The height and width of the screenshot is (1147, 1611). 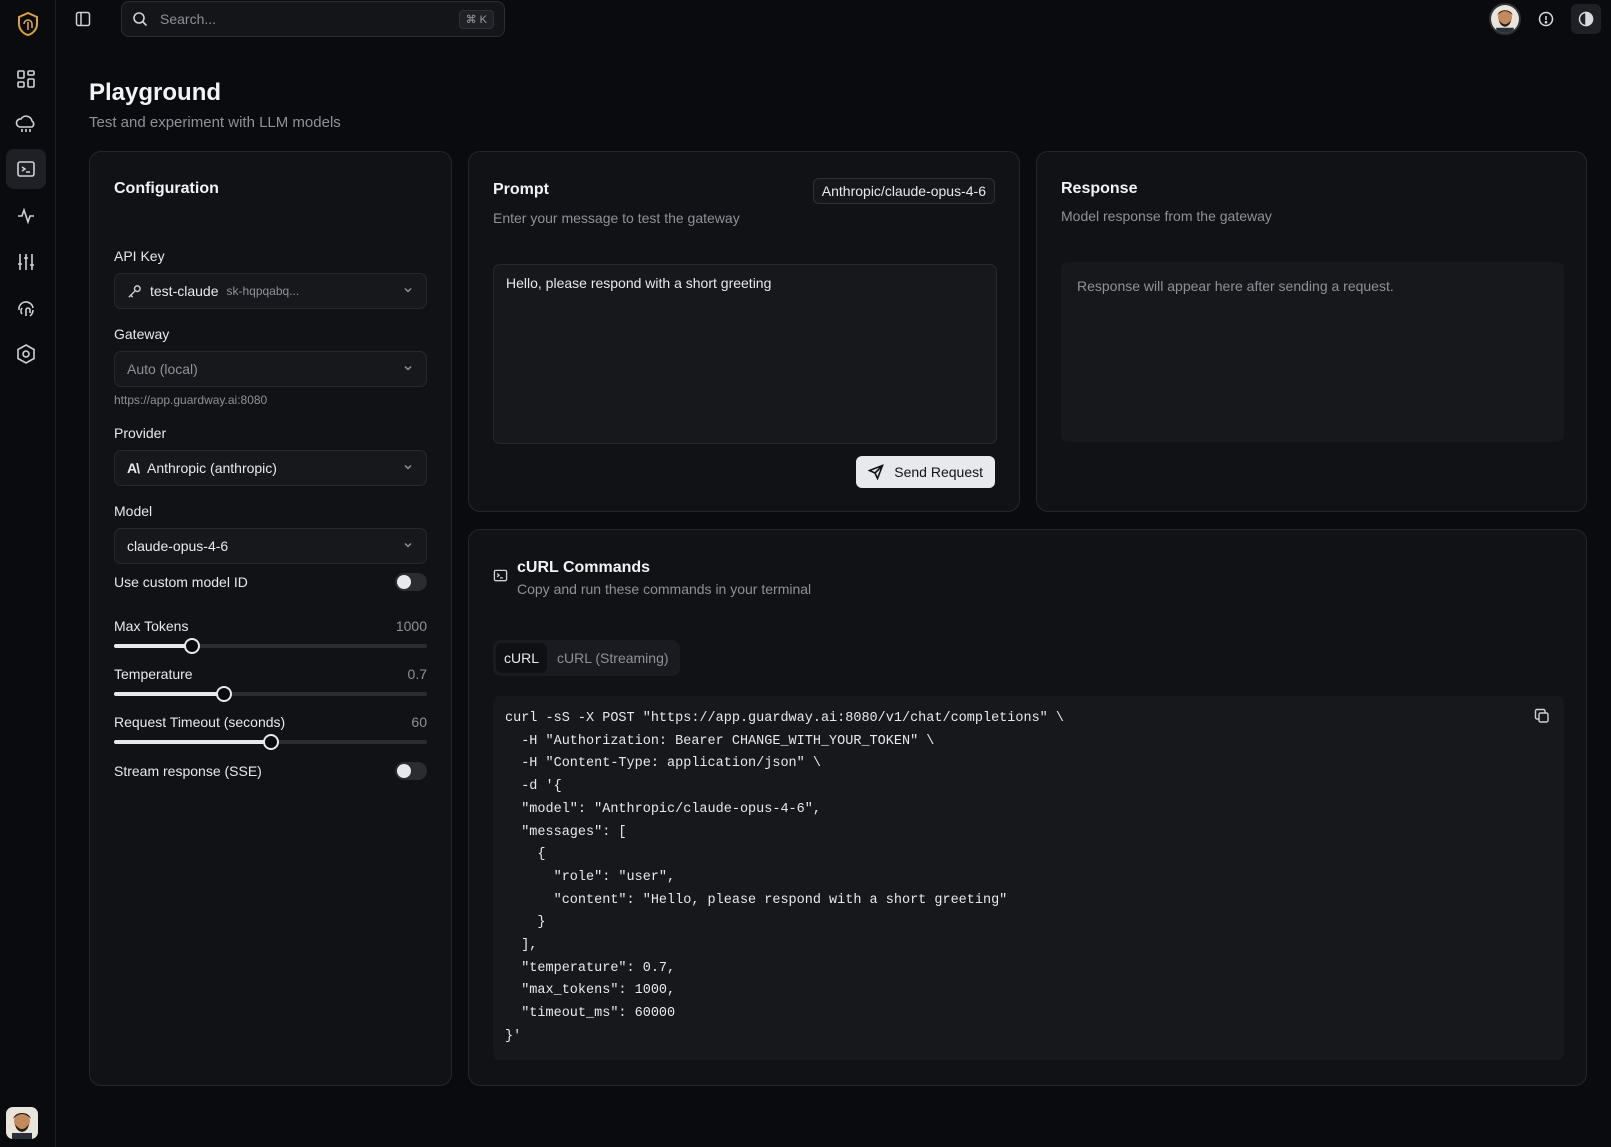 I want to click on response-title: Response, so click(x=1099, y=188).